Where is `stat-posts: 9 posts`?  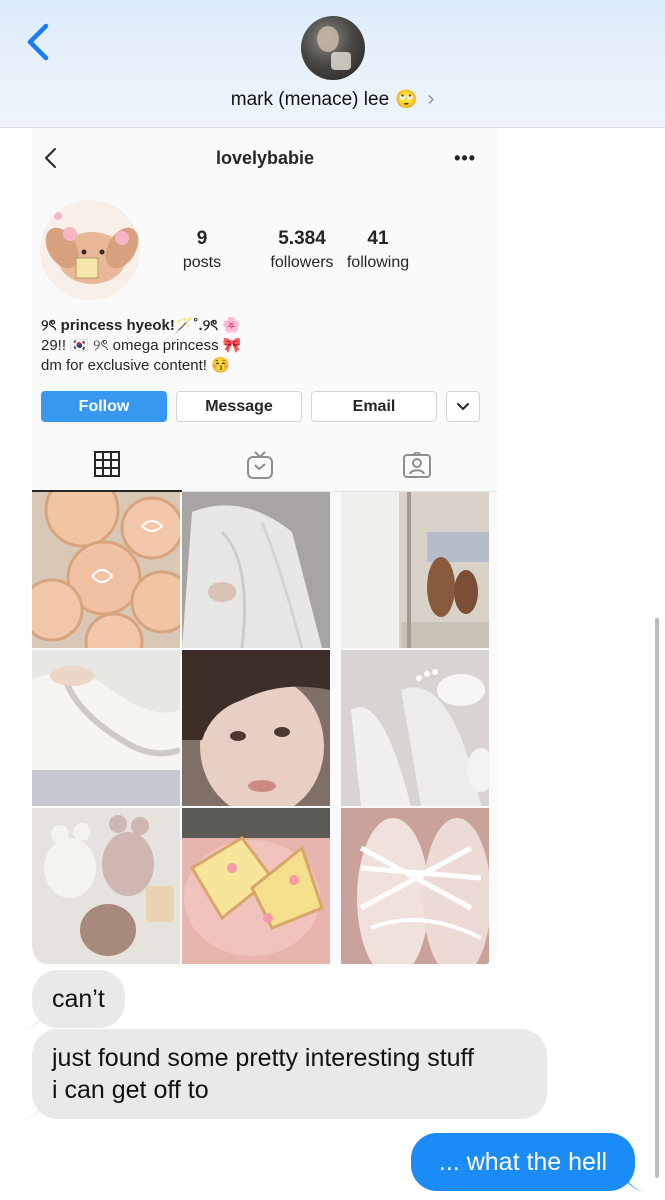
stat-posts: 9 posts is located at coordinates (202, 250).